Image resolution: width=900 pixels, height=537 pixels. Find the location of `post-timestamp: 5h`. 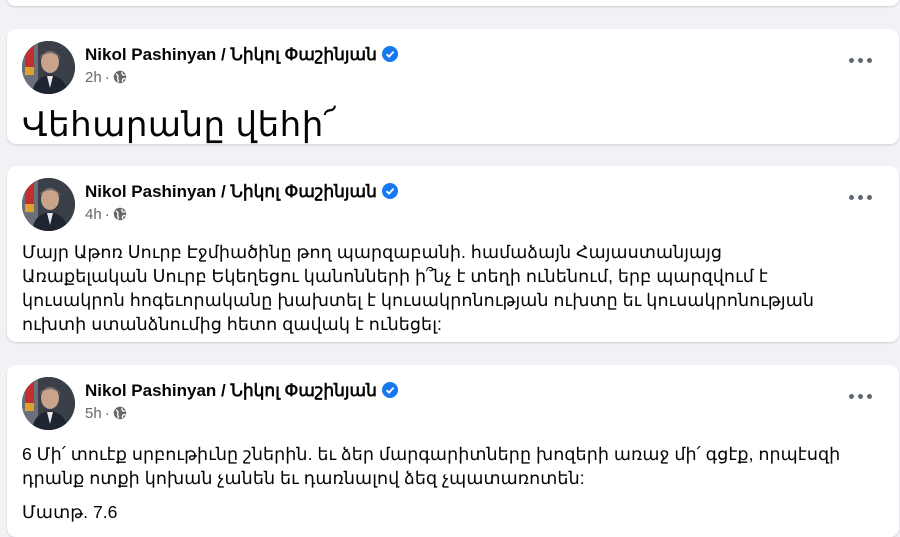

post-timestamp: 5h is located at coordinates (93, 413).